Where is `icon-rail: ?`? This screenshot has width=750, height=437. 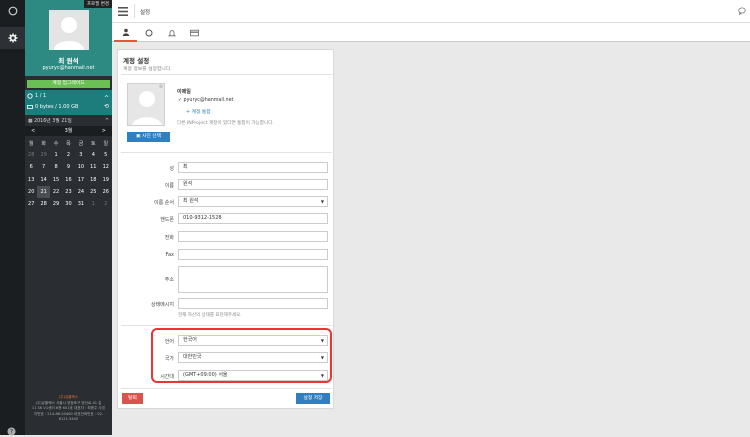 icon-rail: ? is located at coordinates (12, 218).